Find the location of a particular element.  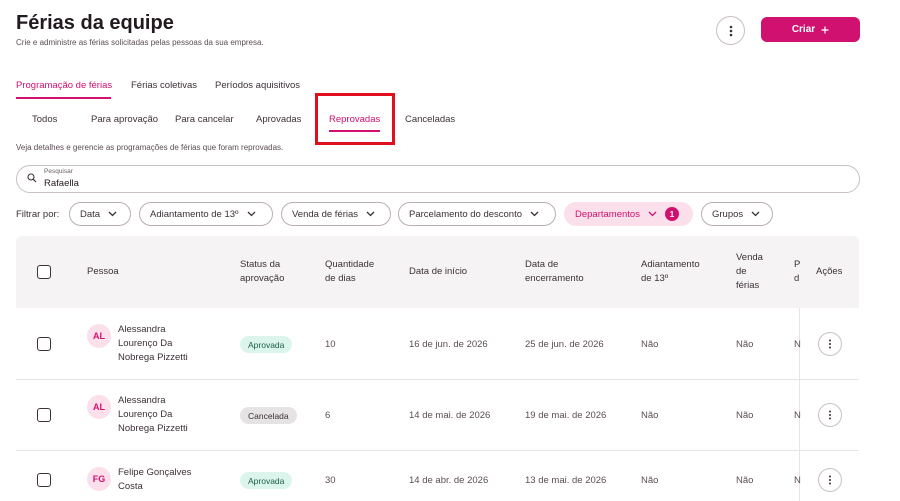

days-cell: 10 is located at coordinates (330, 344).